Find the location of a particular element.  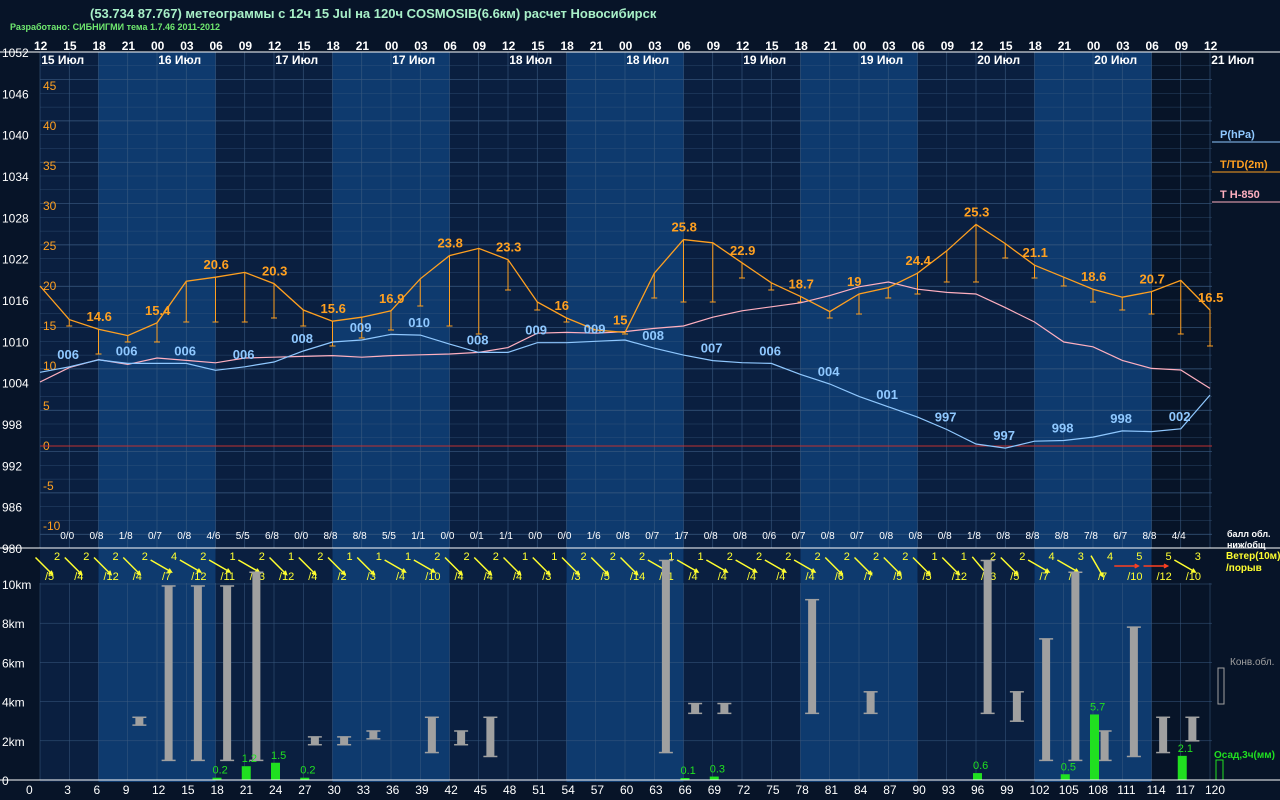

temperature-tick-label: -5 is located at coordinates (48, 486).